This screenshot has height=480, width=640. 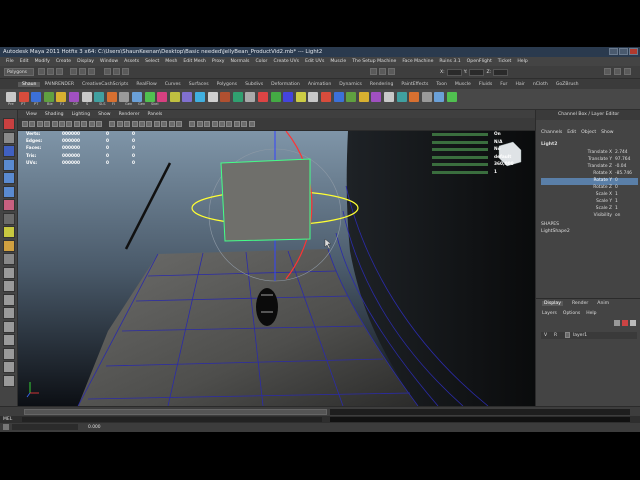 I want to click on attribute-row: Translate X 2.744, so click(x=589, y=153).